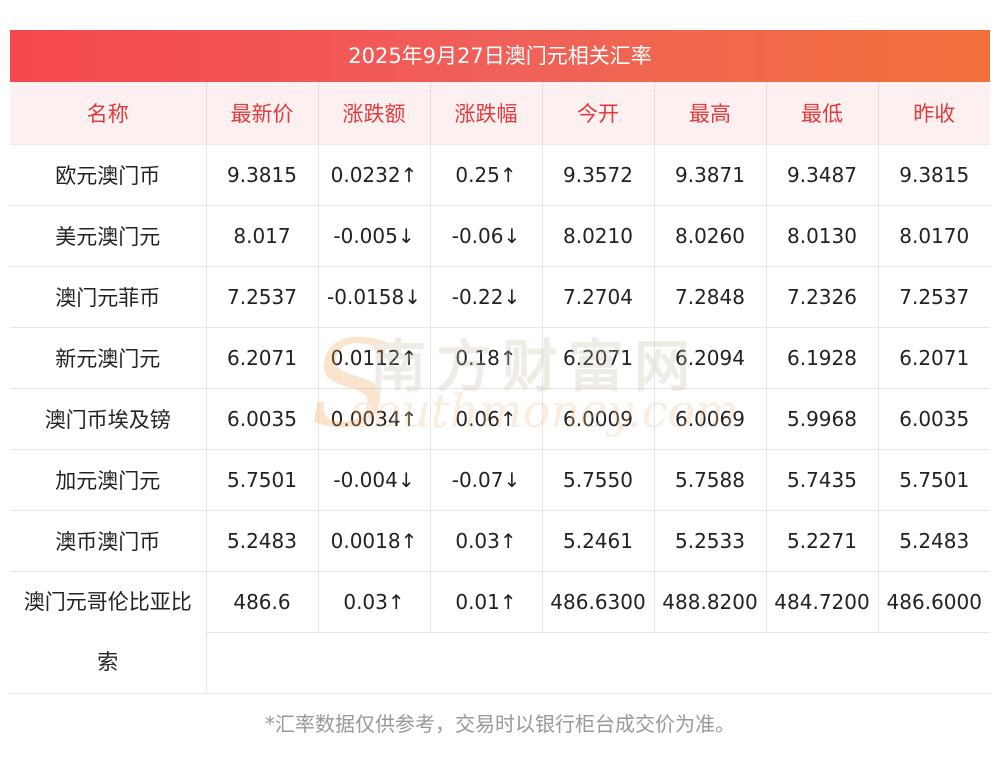 Image resolution: width=1000 pixels, height=757 pixels. I want to click on row-change-pct: 0.25↑, so click(486, 175).